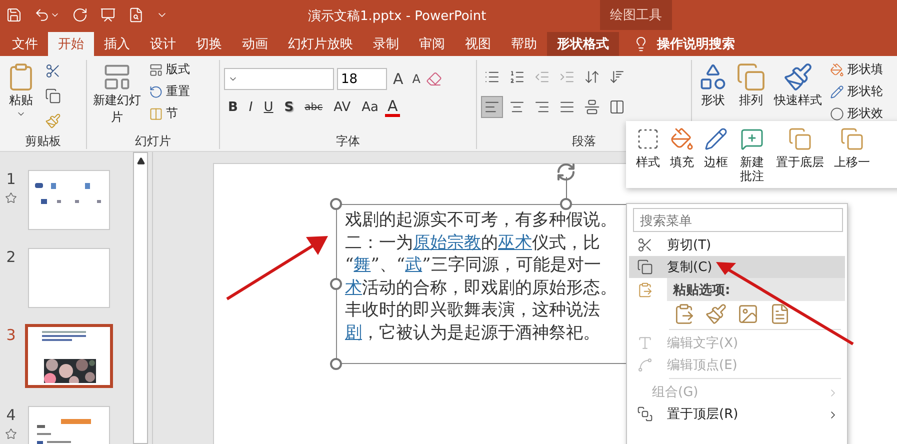  What do you see at coordinates (21, 90) in the screenshot?
I see `paste-button: 粘贴` at bounding box center [21, 90].